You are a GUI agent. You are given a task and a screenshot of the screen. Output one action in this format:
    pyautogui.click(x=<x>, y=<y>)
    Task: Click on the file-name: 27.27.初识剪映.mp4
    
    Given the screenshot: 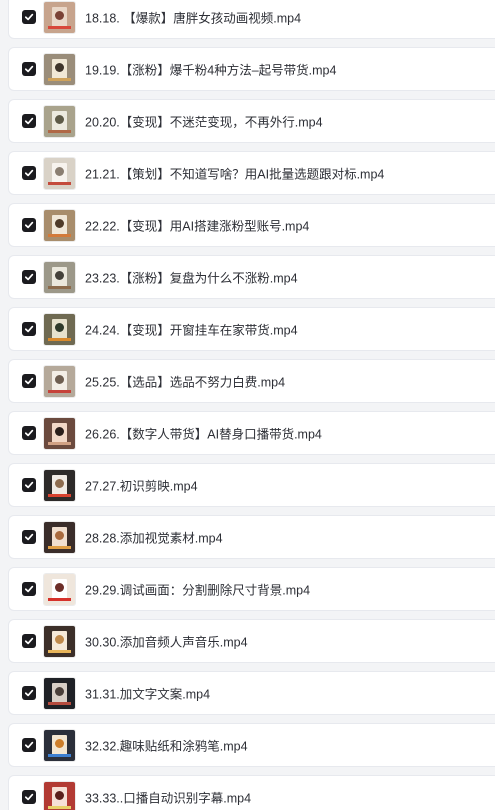 What is the action you would take?
    pyautogui.click(x=141, y=486)
    